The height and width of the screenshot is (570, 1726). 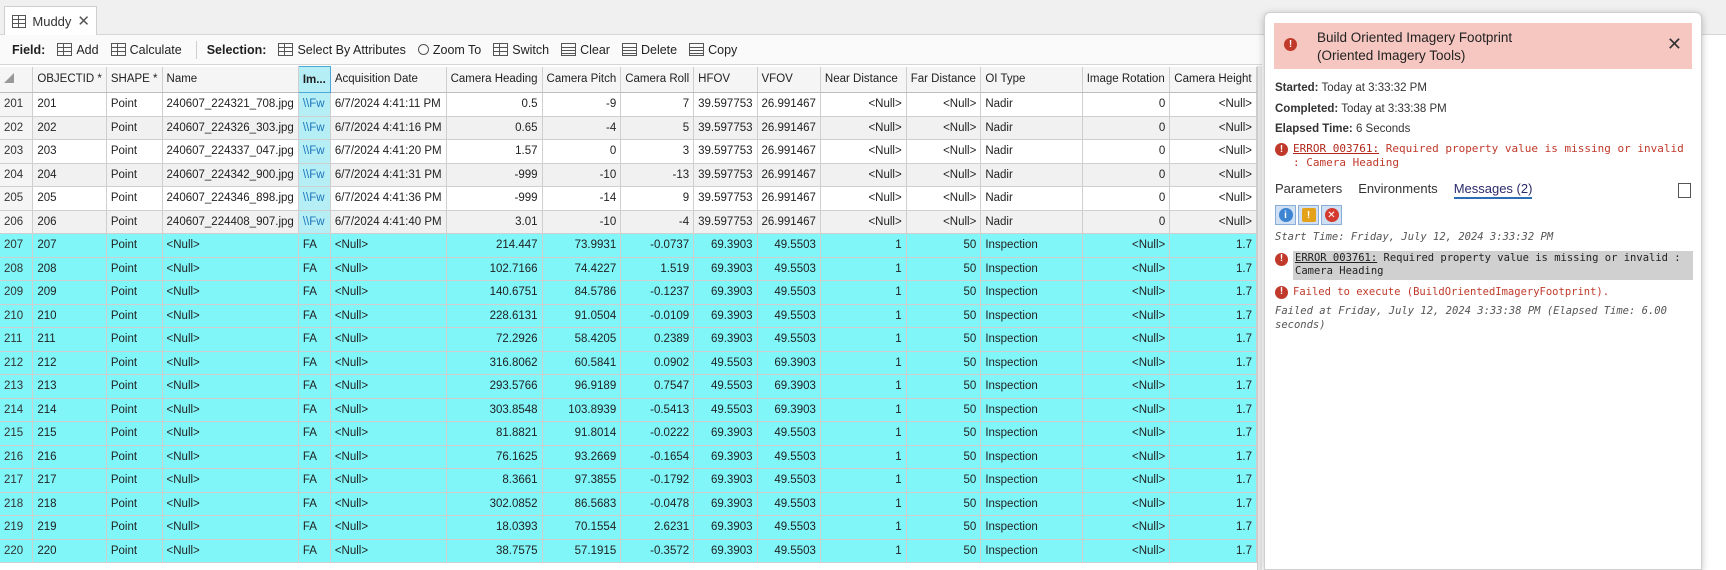 What do you see at coordinates (388, 104) in the screenshot?
I see `table-cell: 6/7/2024 4:41:11 PM` at bounding box center [388, 104].